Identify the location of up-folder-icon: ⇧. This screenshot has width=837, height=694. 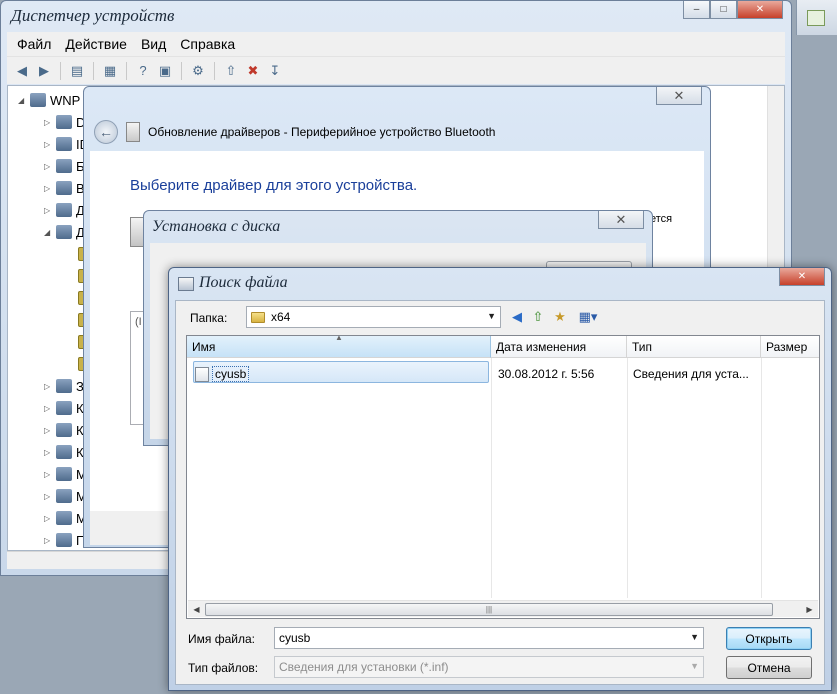
(538, 317).